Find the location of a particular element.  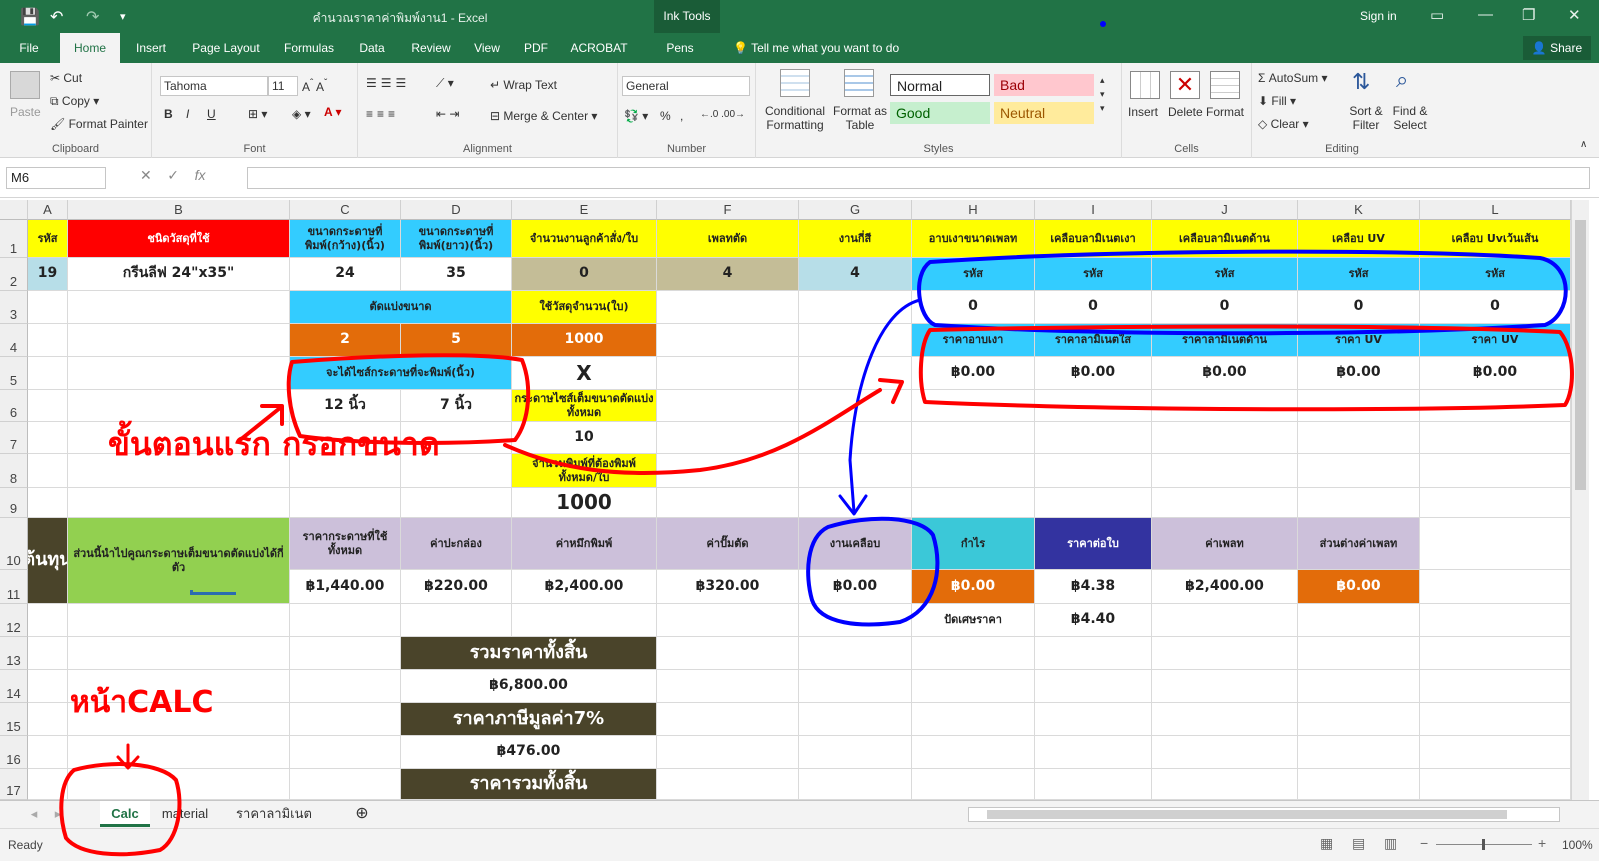

cell-g17 is located at coordinates (855, 784).